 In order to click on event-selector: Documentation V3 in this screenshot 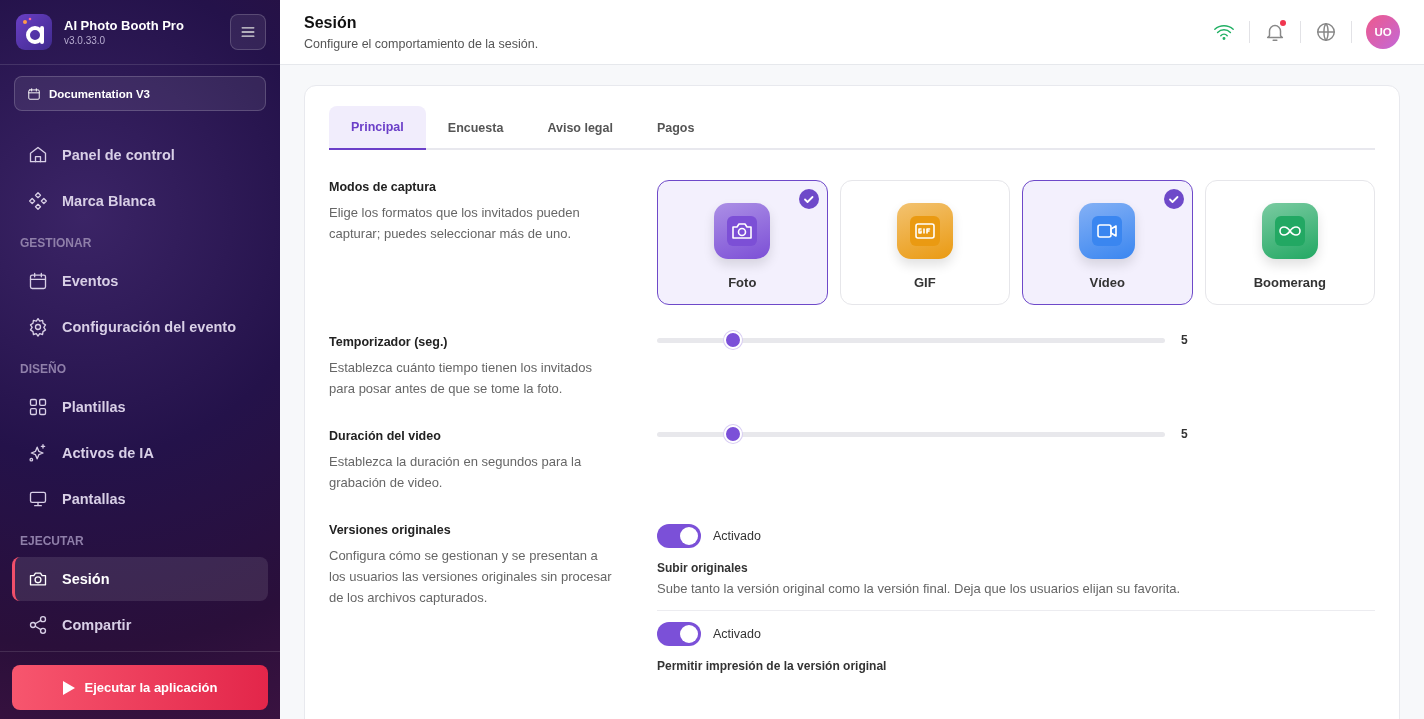, I will do `click(140, 93)`.